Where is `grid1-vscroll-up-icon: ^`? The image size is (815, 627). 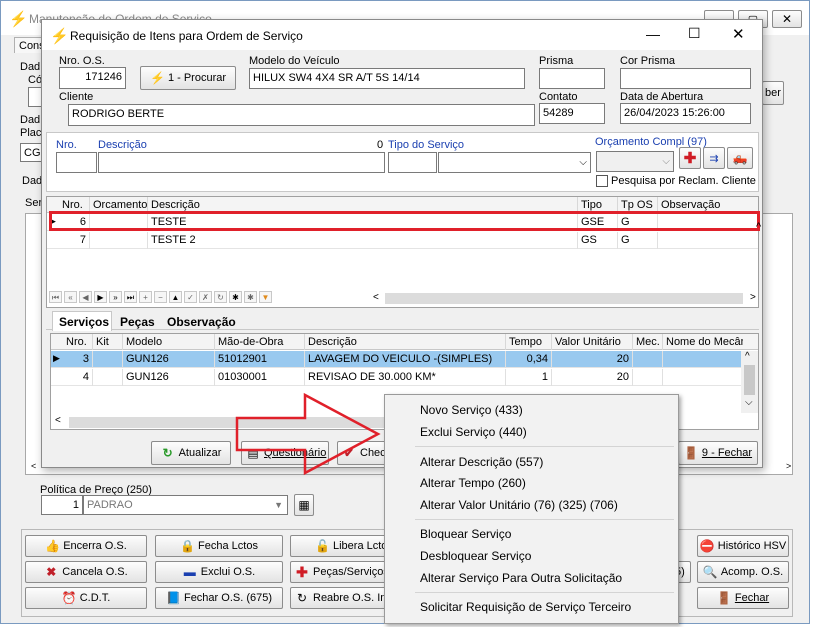
grid1-vscroll-up-icon: ^ is located at coordinates (758, 227).